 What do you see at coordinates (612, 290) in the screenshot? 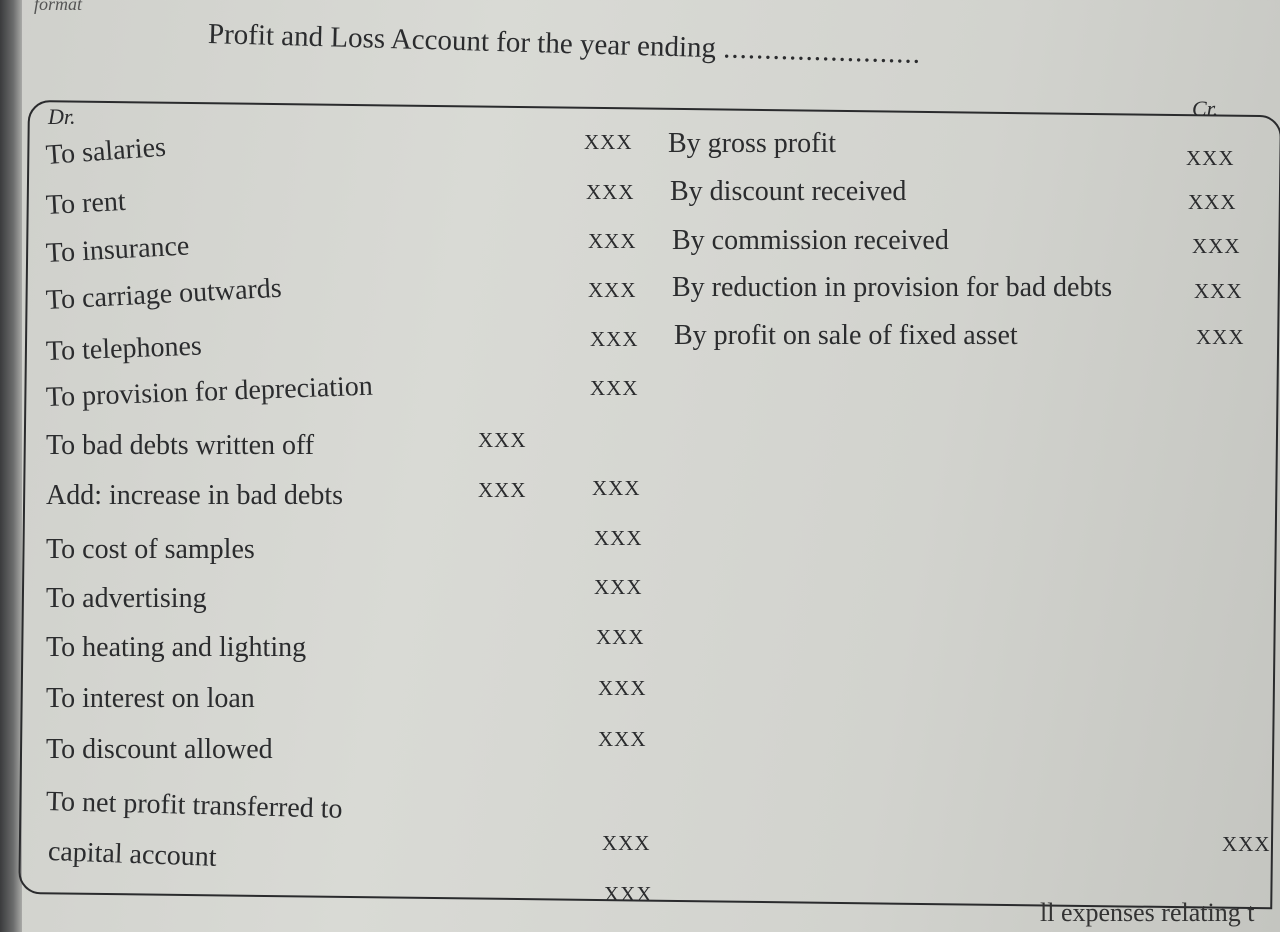
I see `debit-amount-carriage-outwards: XXX` at bounding box center [612, 290].